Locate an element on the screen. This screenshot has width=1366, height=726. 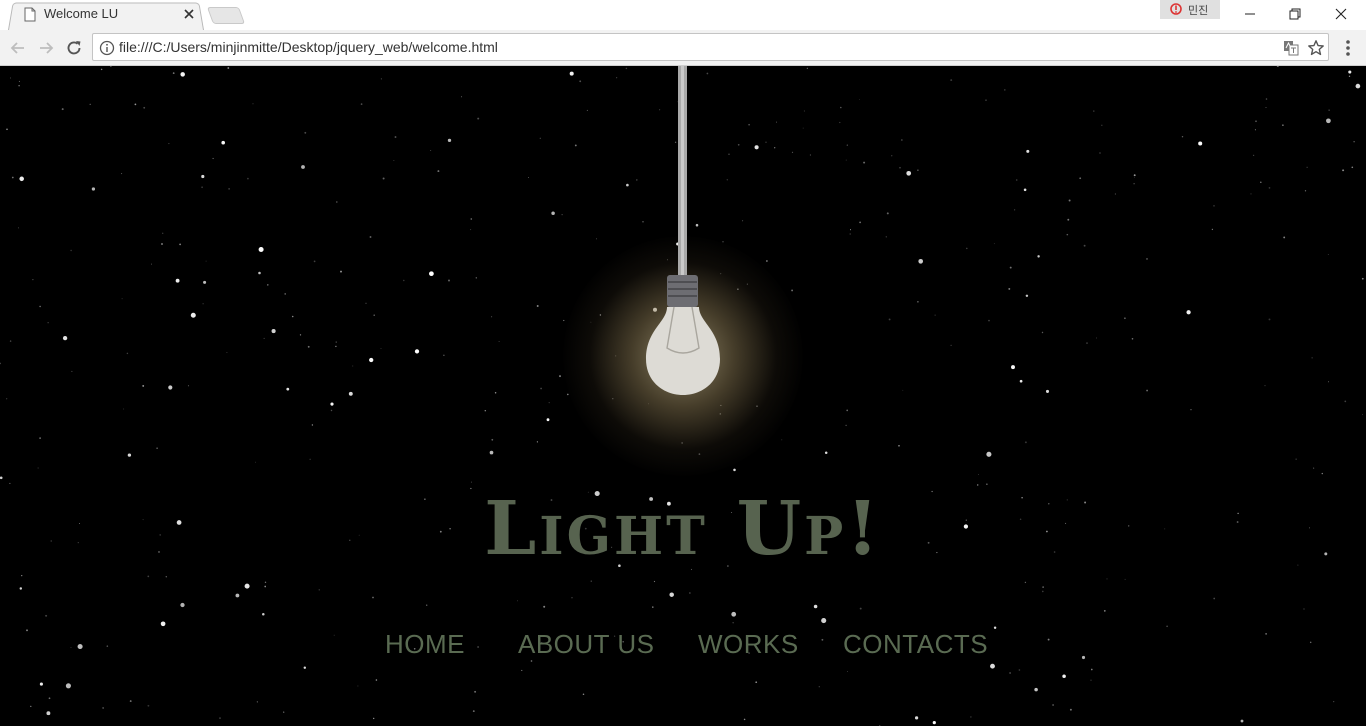
nav-works: WORKS is located at coordinates (748, 644).